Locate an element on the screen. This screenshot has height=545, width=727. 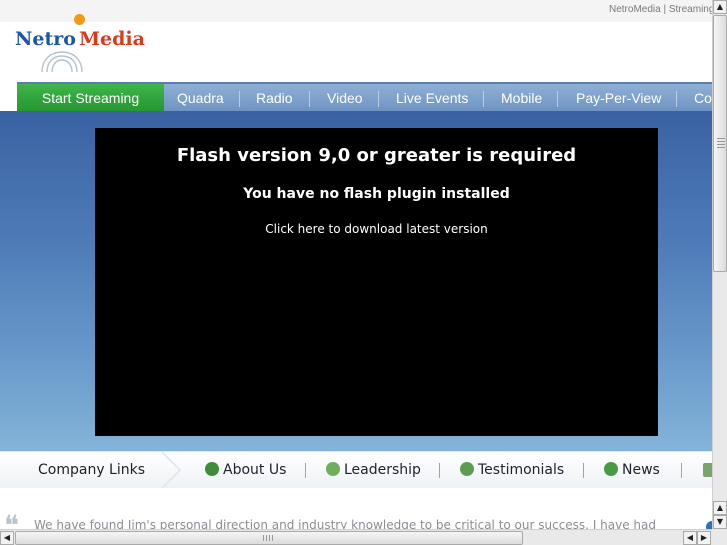
vertical-scroll-thumb is located at coordinates (720, 143).